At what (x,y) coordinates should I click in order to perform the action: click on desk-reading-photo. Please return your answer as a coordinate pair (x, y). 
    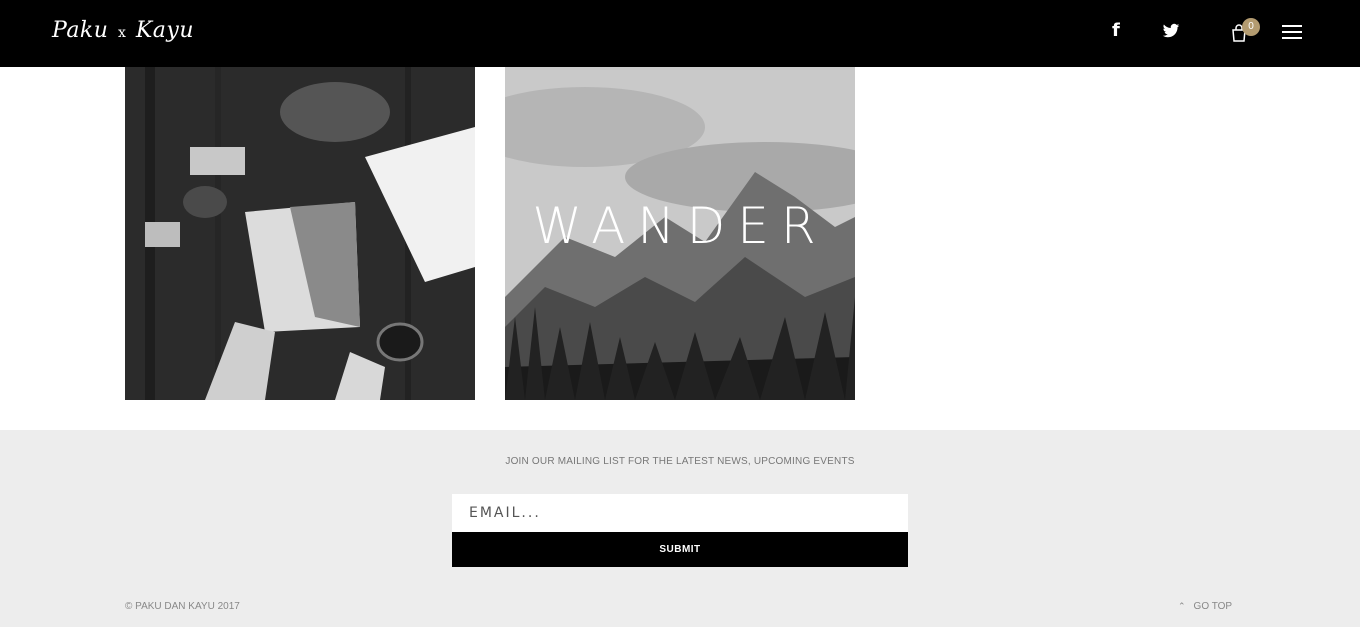
    Looking at the image, I should click on (300, 233).